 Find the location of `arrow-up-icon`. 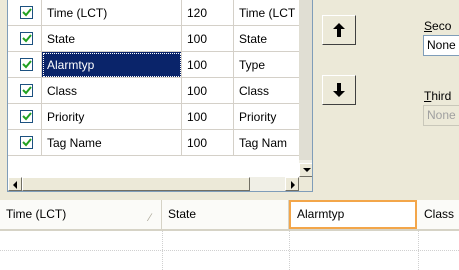

arrow-up-icon is located at coordinates (339, 30).